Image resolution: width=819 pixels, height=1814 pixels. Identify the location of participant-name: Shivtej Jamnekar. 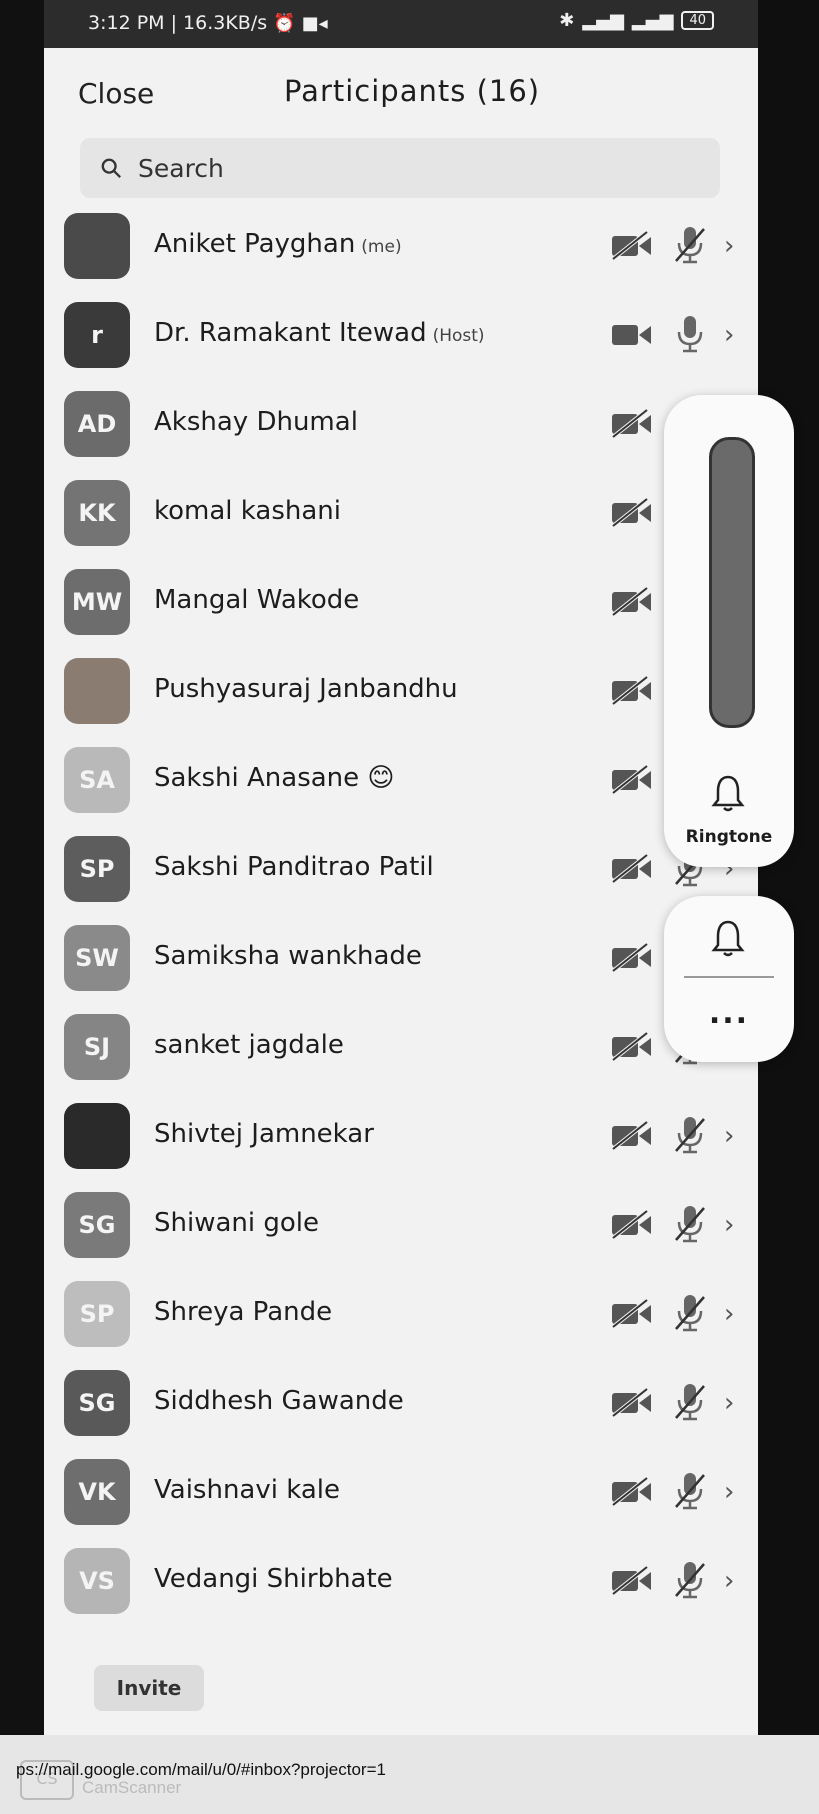
(267, 1134).